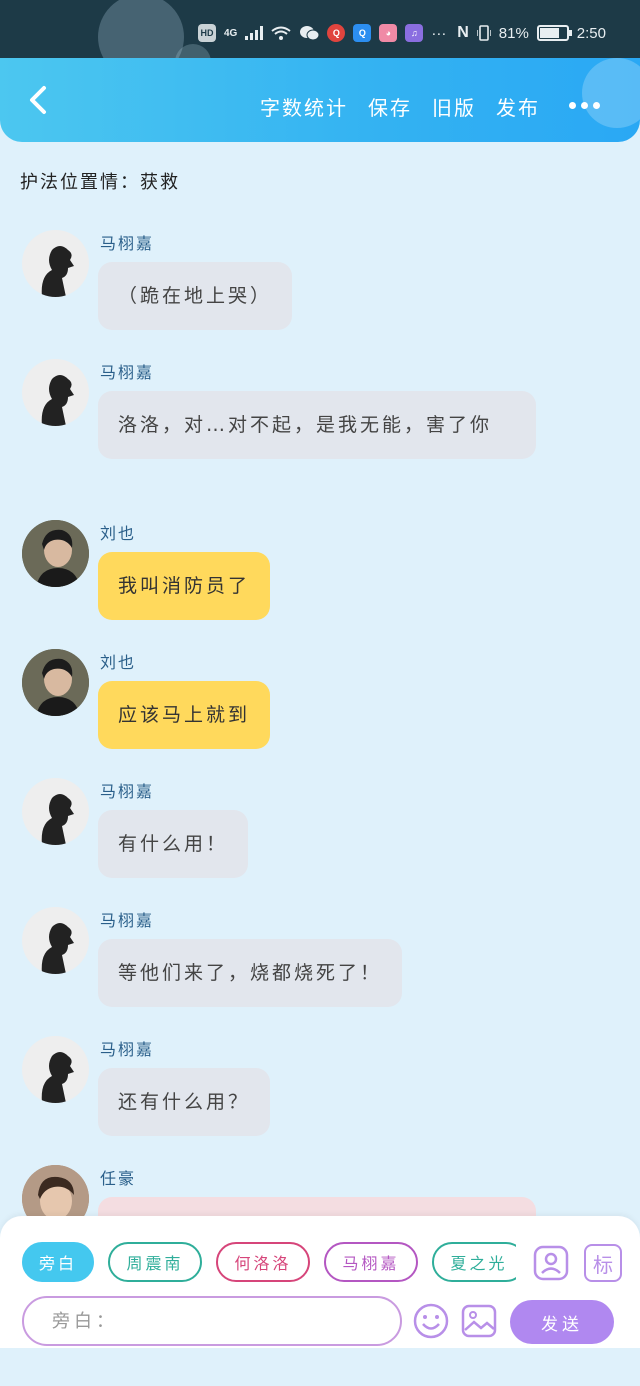  What do you see at coordinates (250, 973) in the screenshot?
I see `message-bubble: 等他们来了，烧都烧死了！` at bounding box center [250, 973].